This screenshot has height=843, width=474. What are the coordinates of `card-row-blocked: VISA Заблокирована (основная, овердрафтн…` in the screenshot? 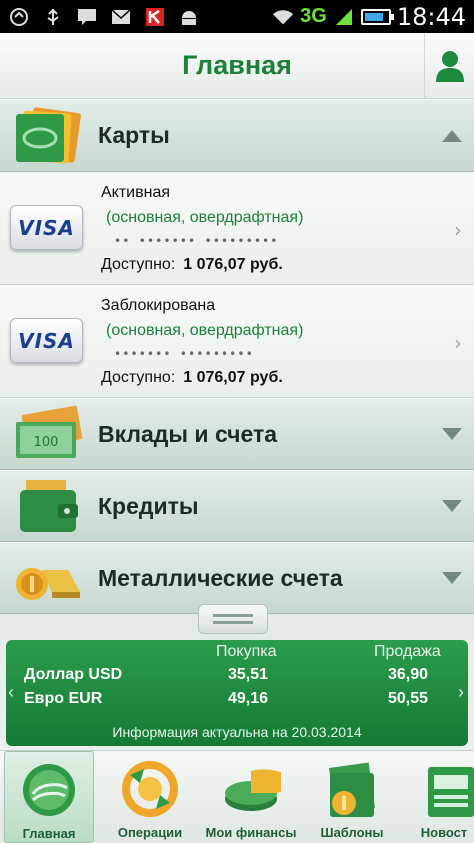 It's located at (237, 341).